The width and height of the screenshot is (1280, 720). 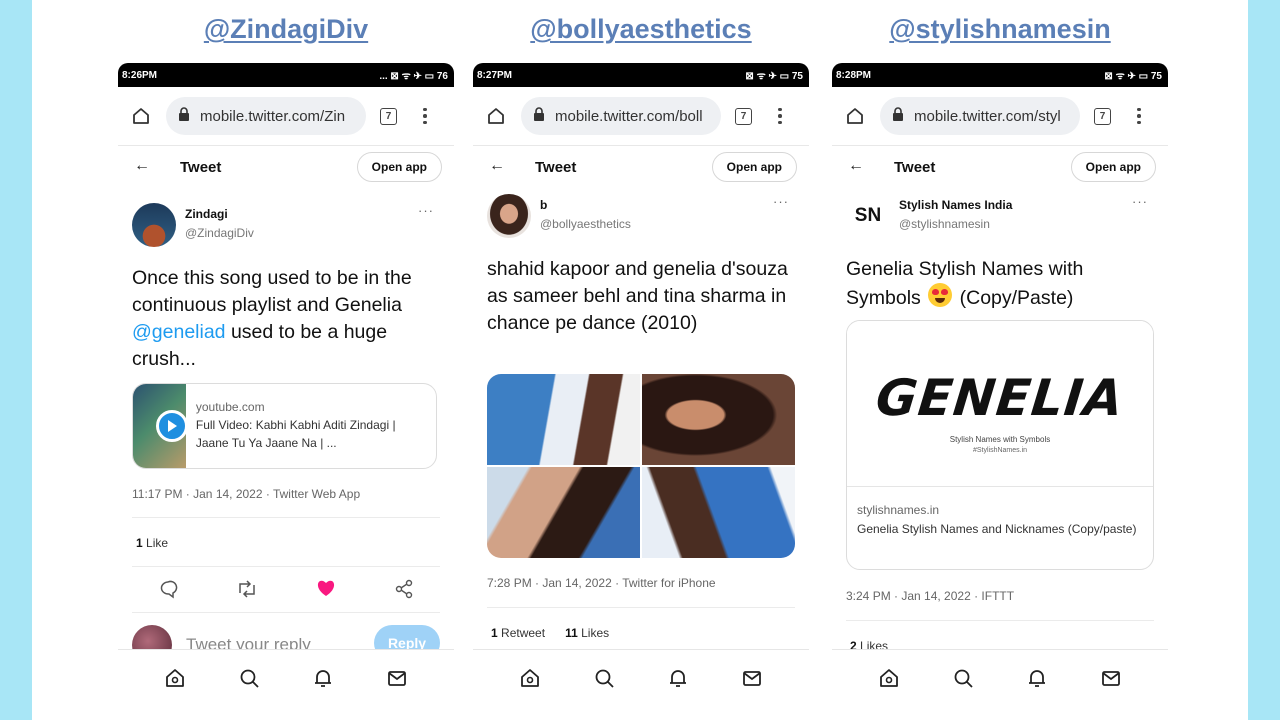 What do you see at coordinates (629, 116) in the screenshot?
I see `url-text: mobile.twitter.com/boll` at bounding box center [629, 116].